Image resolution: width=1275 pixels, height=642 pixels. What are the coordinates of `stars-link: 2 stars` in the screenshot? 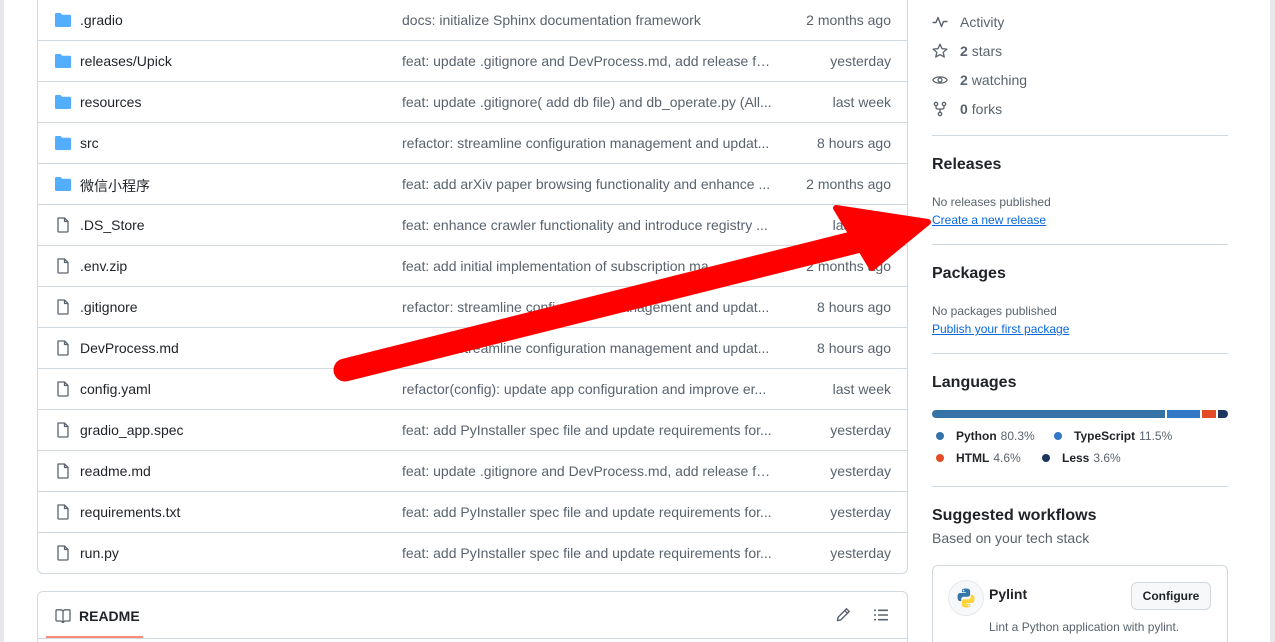 It's located at (967, 51).